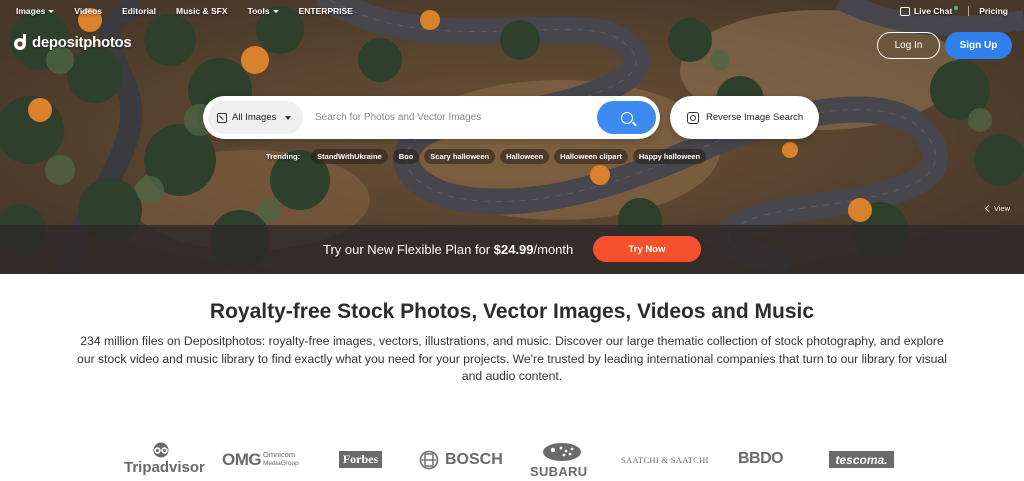 Image resolution: width=1024 pixels, height=481 pixels. What do you see at coordinates (406, 156) in the screenshot?
I see `trending-tag: Boo` at bounding box center [406, 156].